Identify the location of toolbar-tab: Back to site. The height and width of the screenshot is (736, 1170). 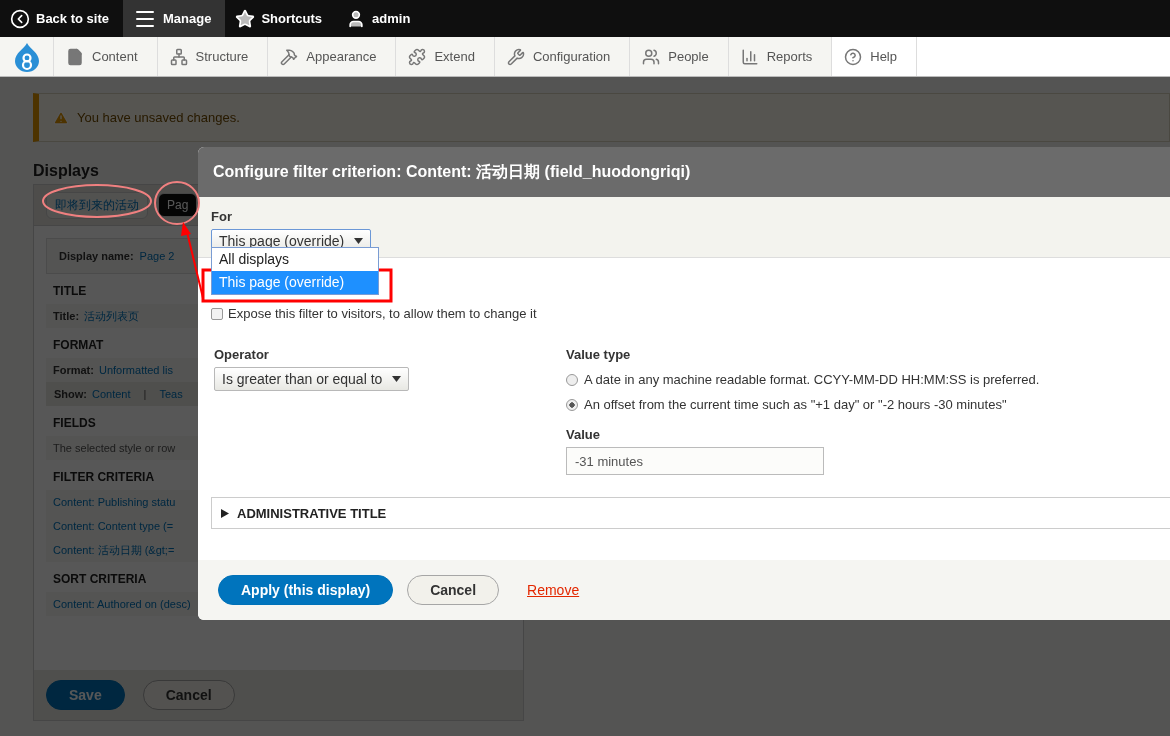
(61, 18).